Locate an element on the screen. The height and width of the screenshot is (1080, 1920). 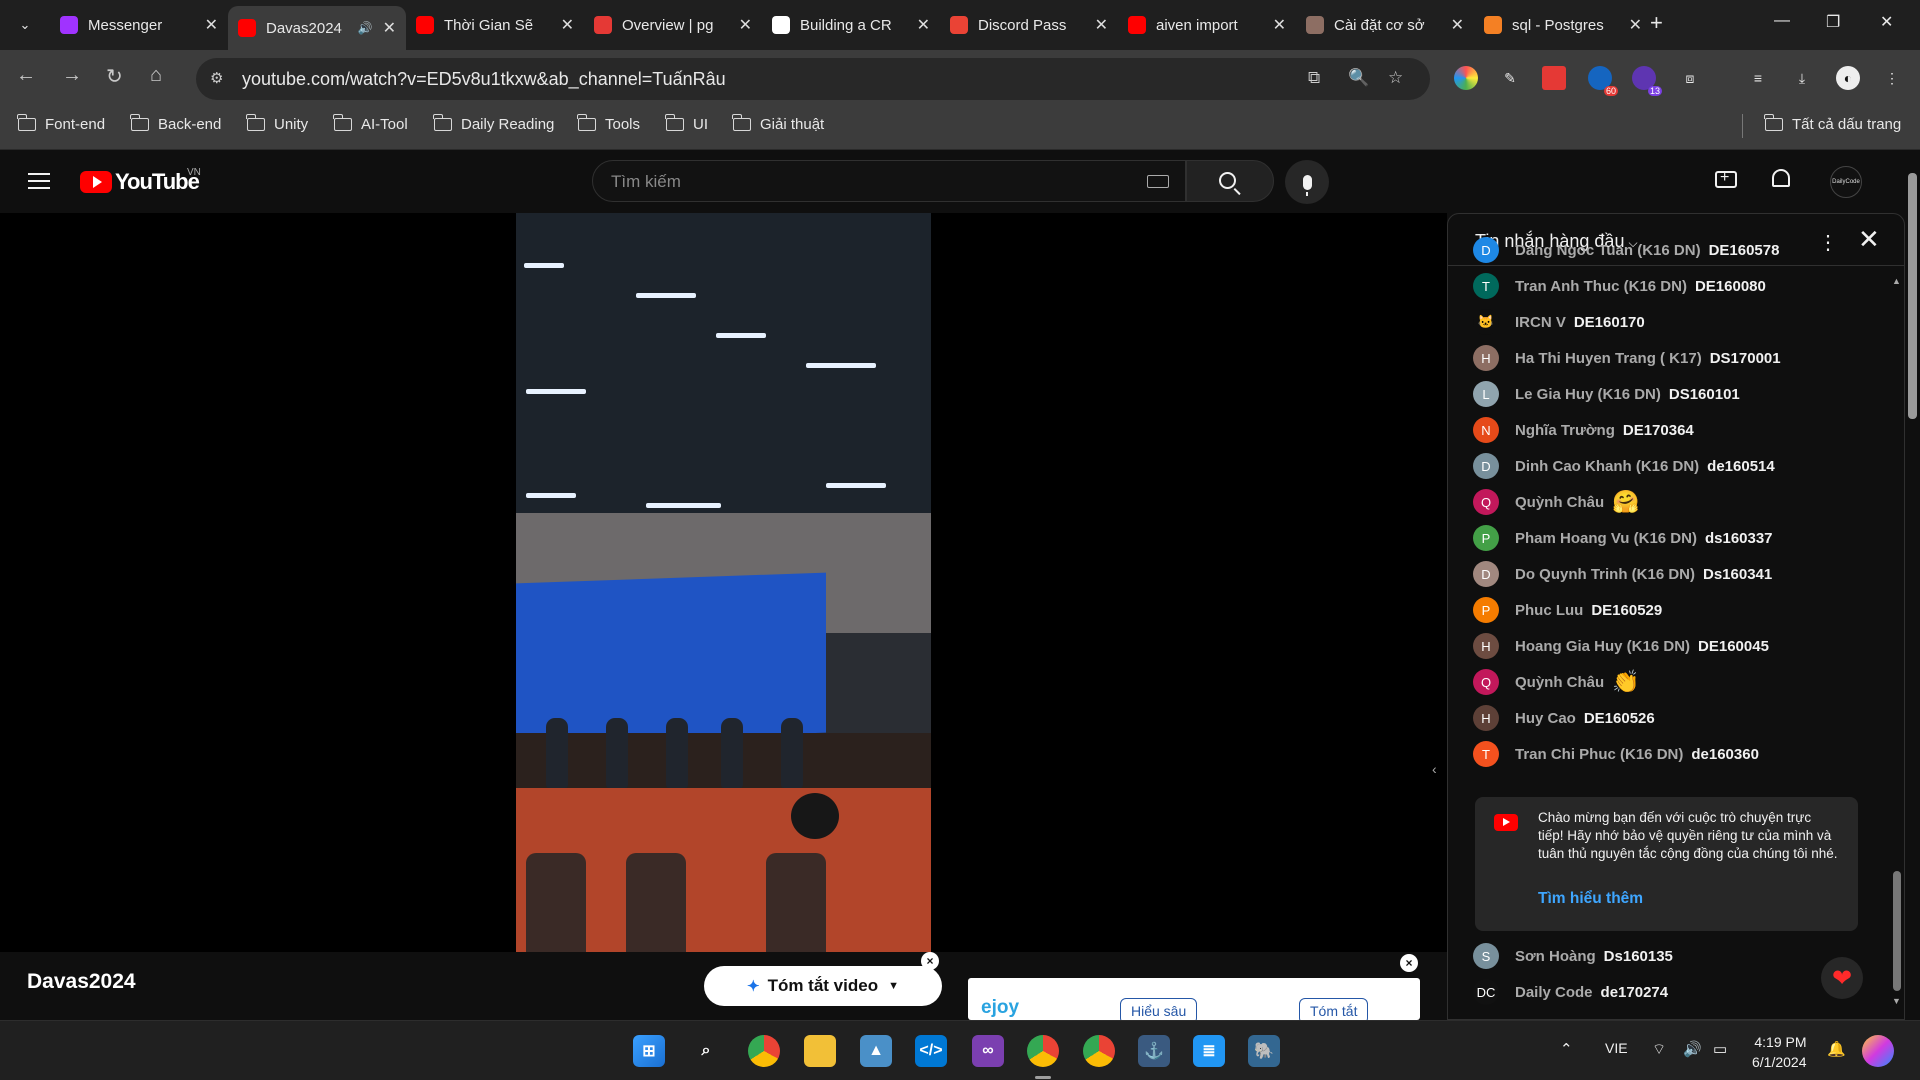
scrollbar-thumb is located at coordinates (1912, 296).